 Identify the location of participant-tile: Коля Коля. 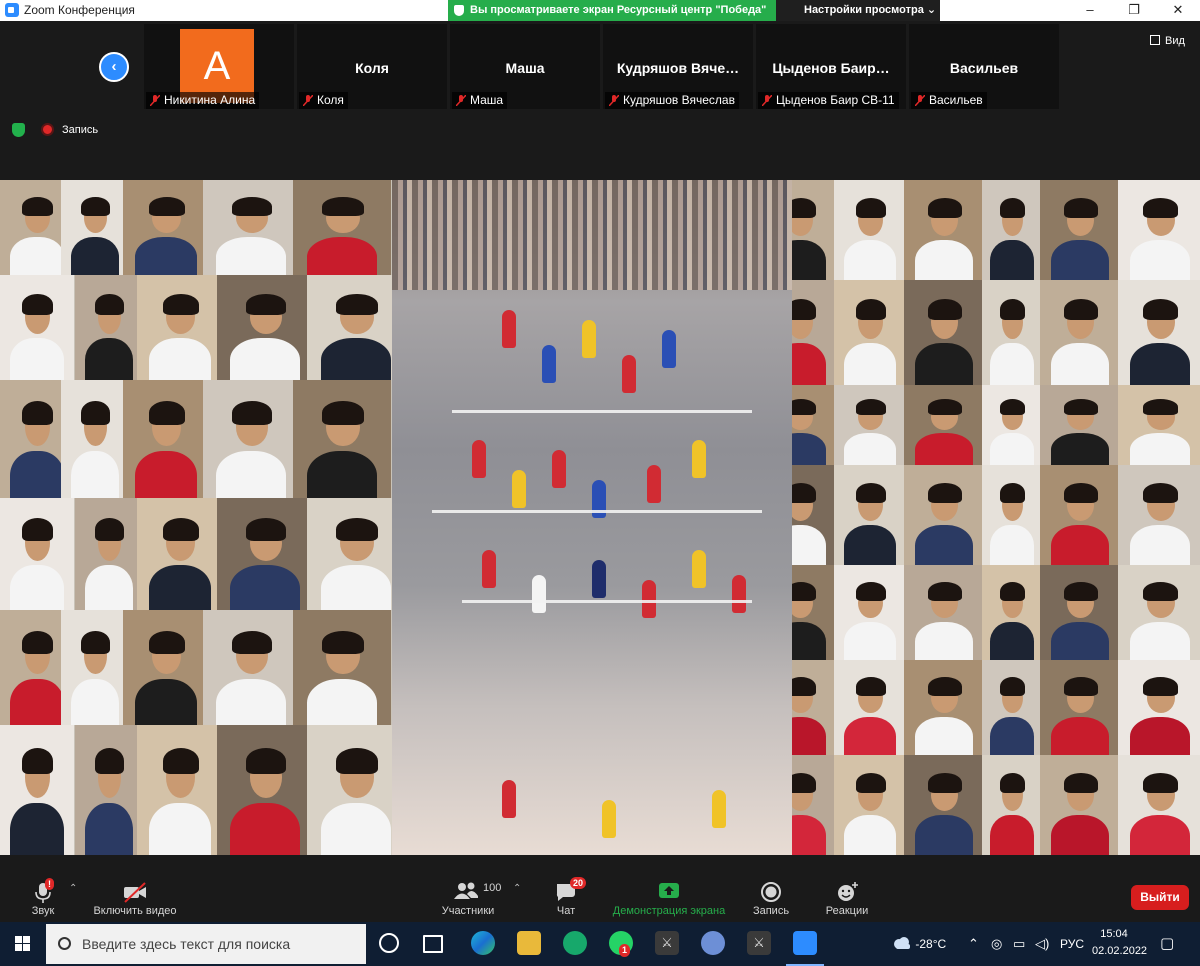
(372, 66).